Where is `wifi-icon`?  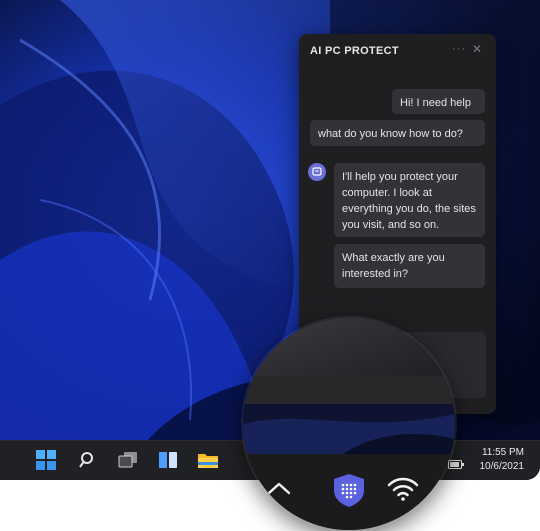 wifi-icon is located at coordinates (403, 491).